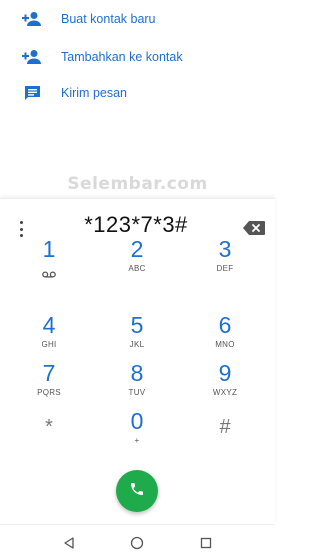 The width and height of the screenshot is (320, 560). What do you see at coordinates (225, 392) in the screenshot?
I see `key-letters: WXYZ` at bounding box center [225, 392].